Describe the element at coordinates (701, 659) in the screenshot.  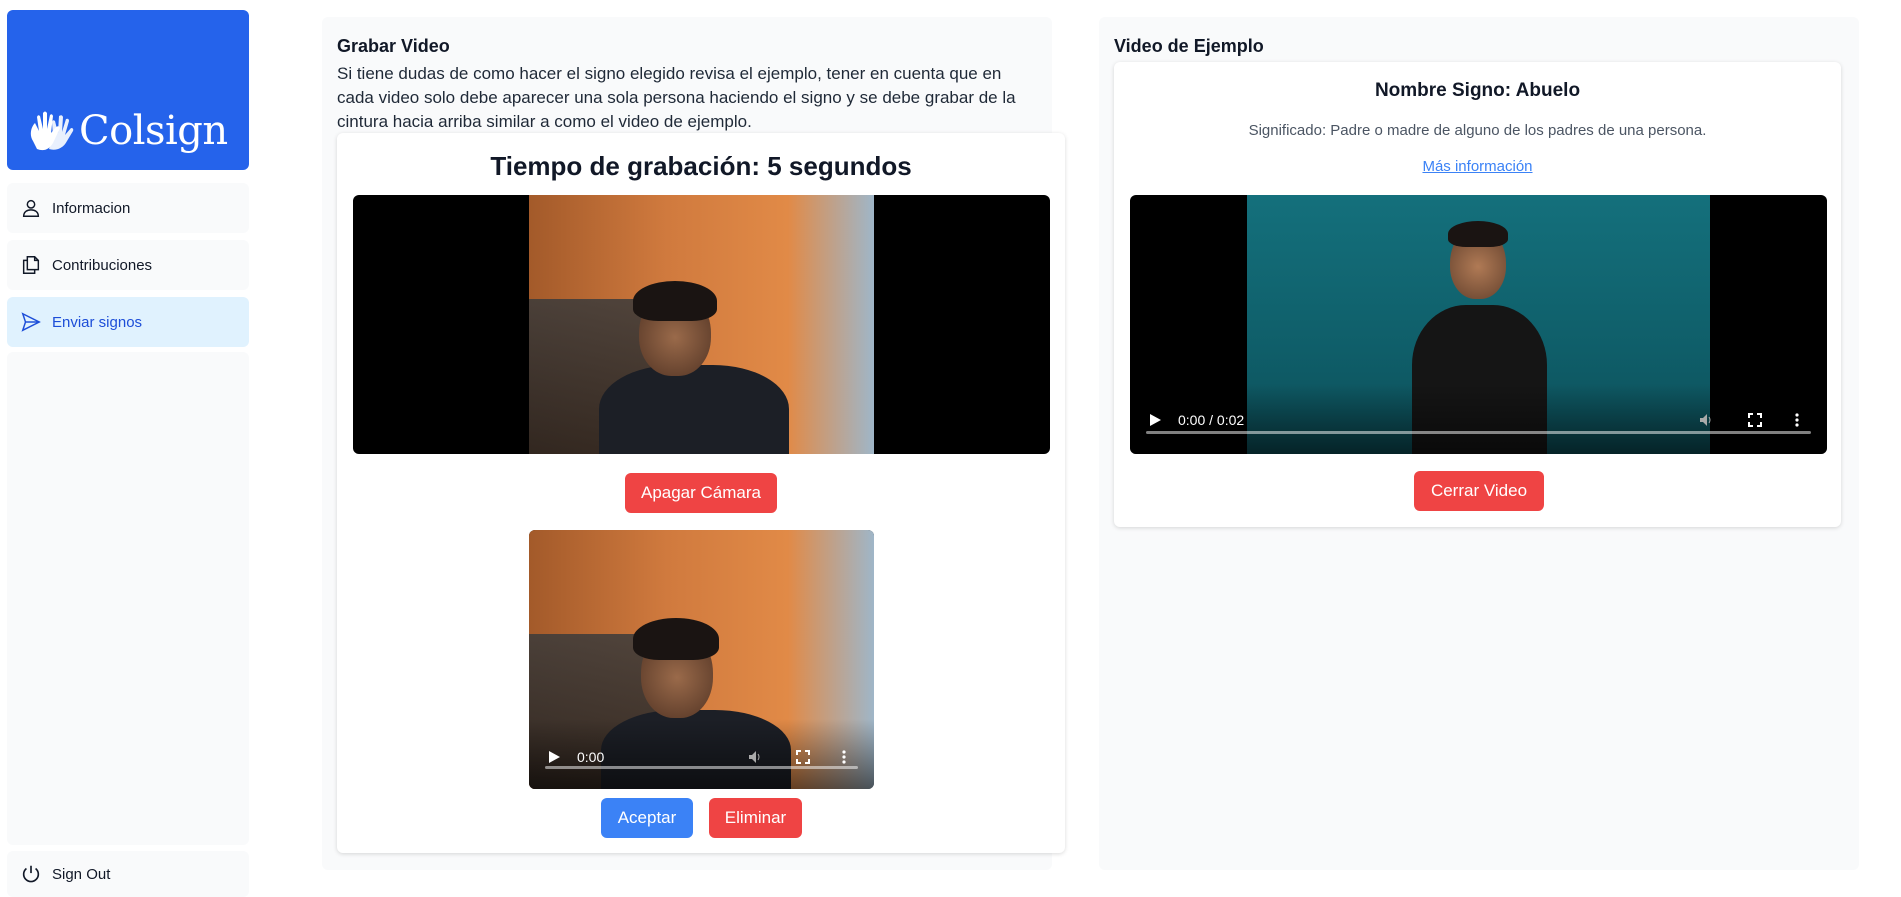
I see `recorded-video-player: 0:00` at that location.